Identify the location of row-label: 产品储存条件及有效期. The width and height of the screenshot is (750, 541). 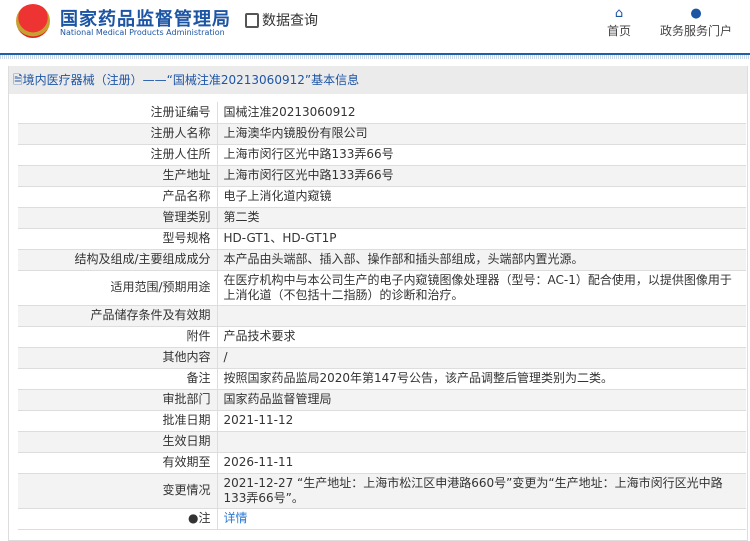
(118, 316).